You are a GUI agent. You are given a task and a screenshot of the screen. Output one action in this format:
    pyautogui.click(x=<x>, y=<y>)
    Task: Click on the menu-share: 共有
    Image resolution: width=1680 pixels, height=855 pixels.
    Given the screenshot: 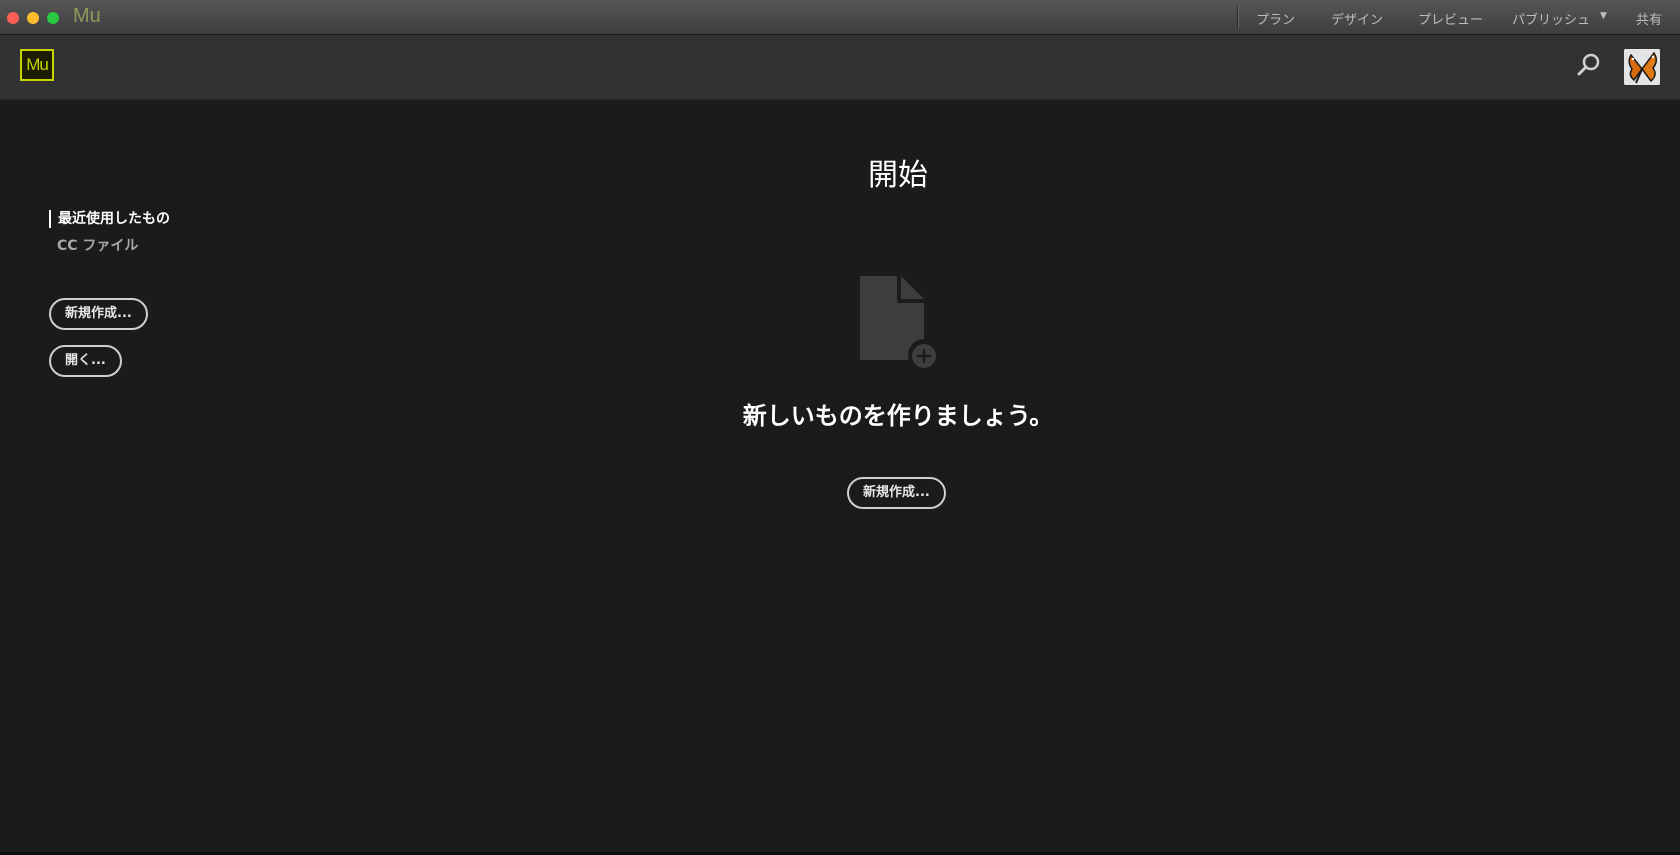 What is the action you would take?
    pyautogui.click(x=1649, y=18)
    